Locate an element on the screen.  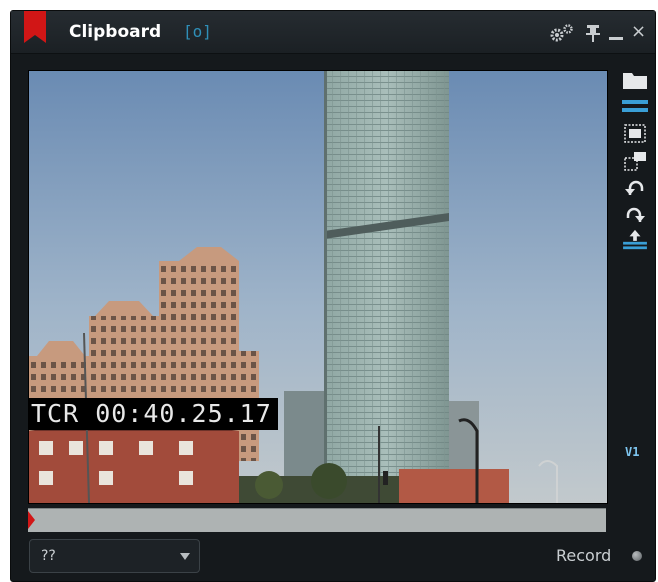
gear-icon is located at coordinates (562, 33).